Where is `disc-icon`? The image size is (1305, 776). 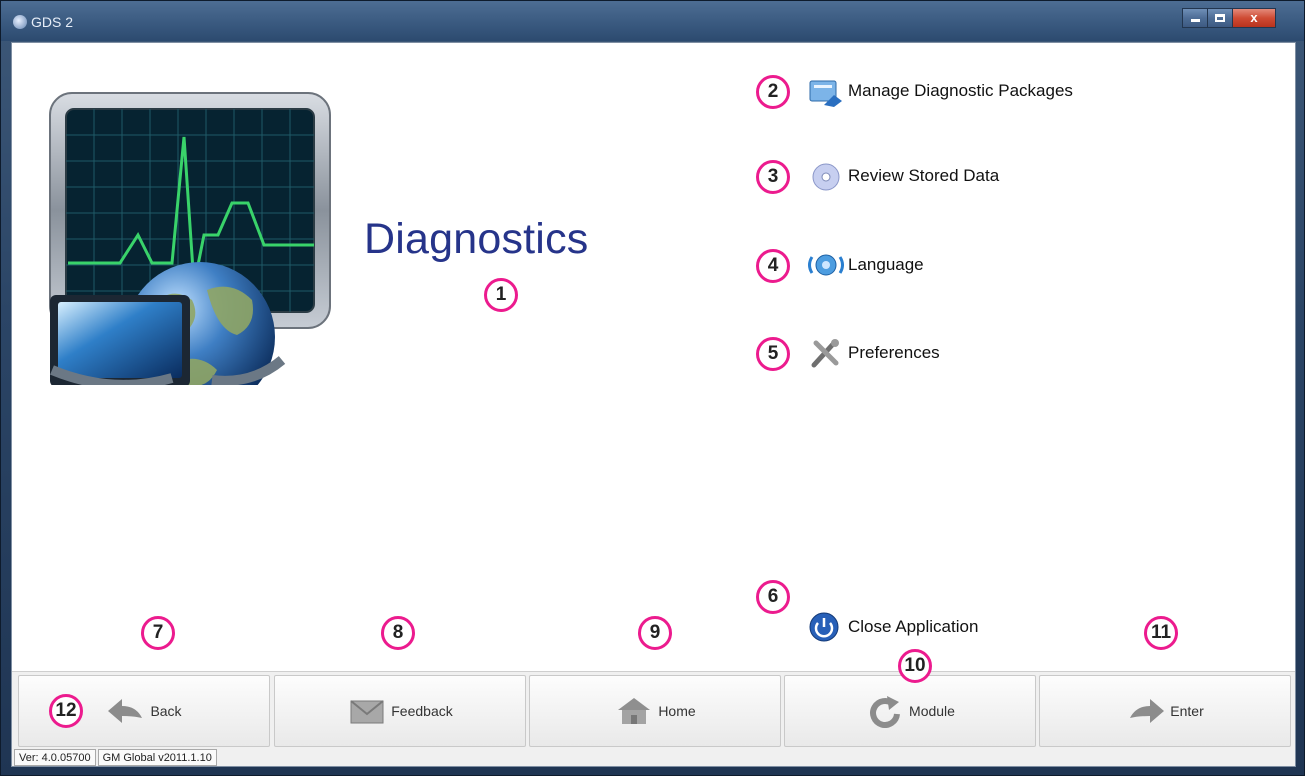 disc-icon is located at coordinates (825, 176).